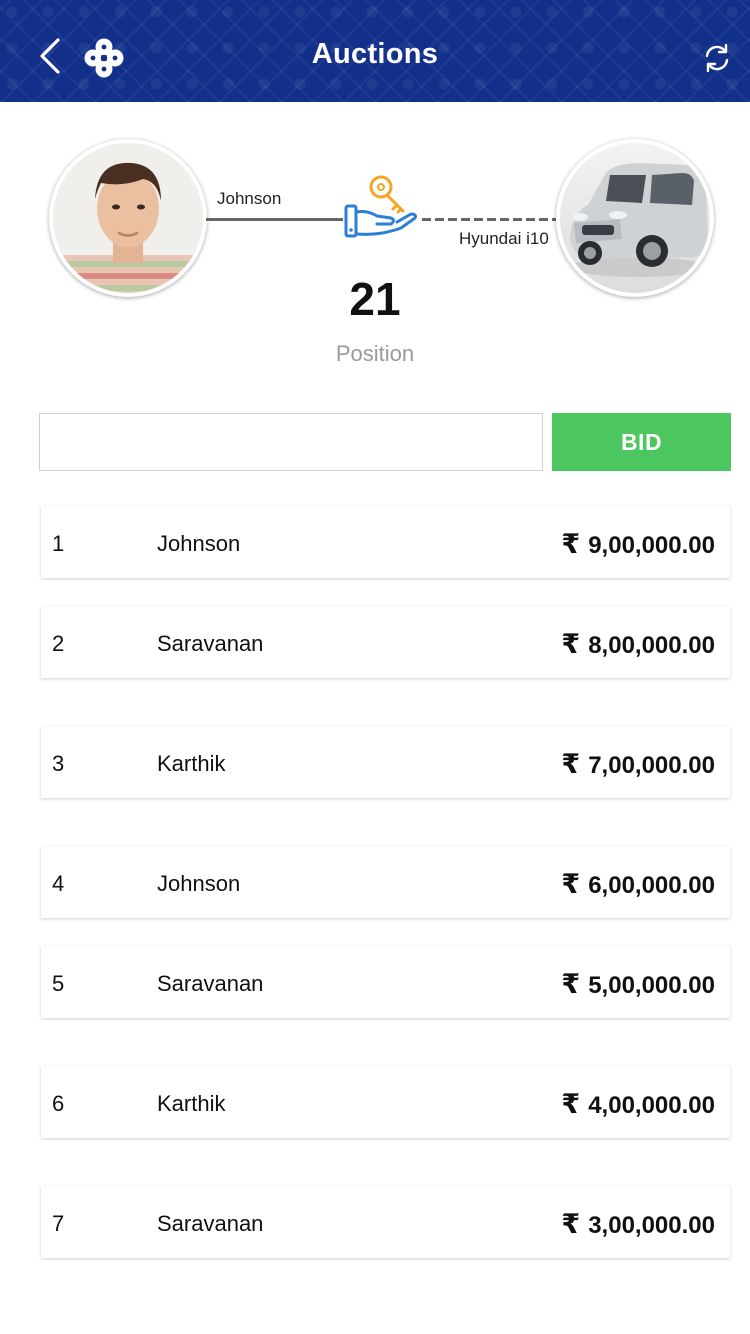 Image resolution: width=750 pixels, height=1334 pixels. What do you see at coordinates (58, 643) in the screenshot?
I see `bid-rank: 2` at bounding box center [58, 643].